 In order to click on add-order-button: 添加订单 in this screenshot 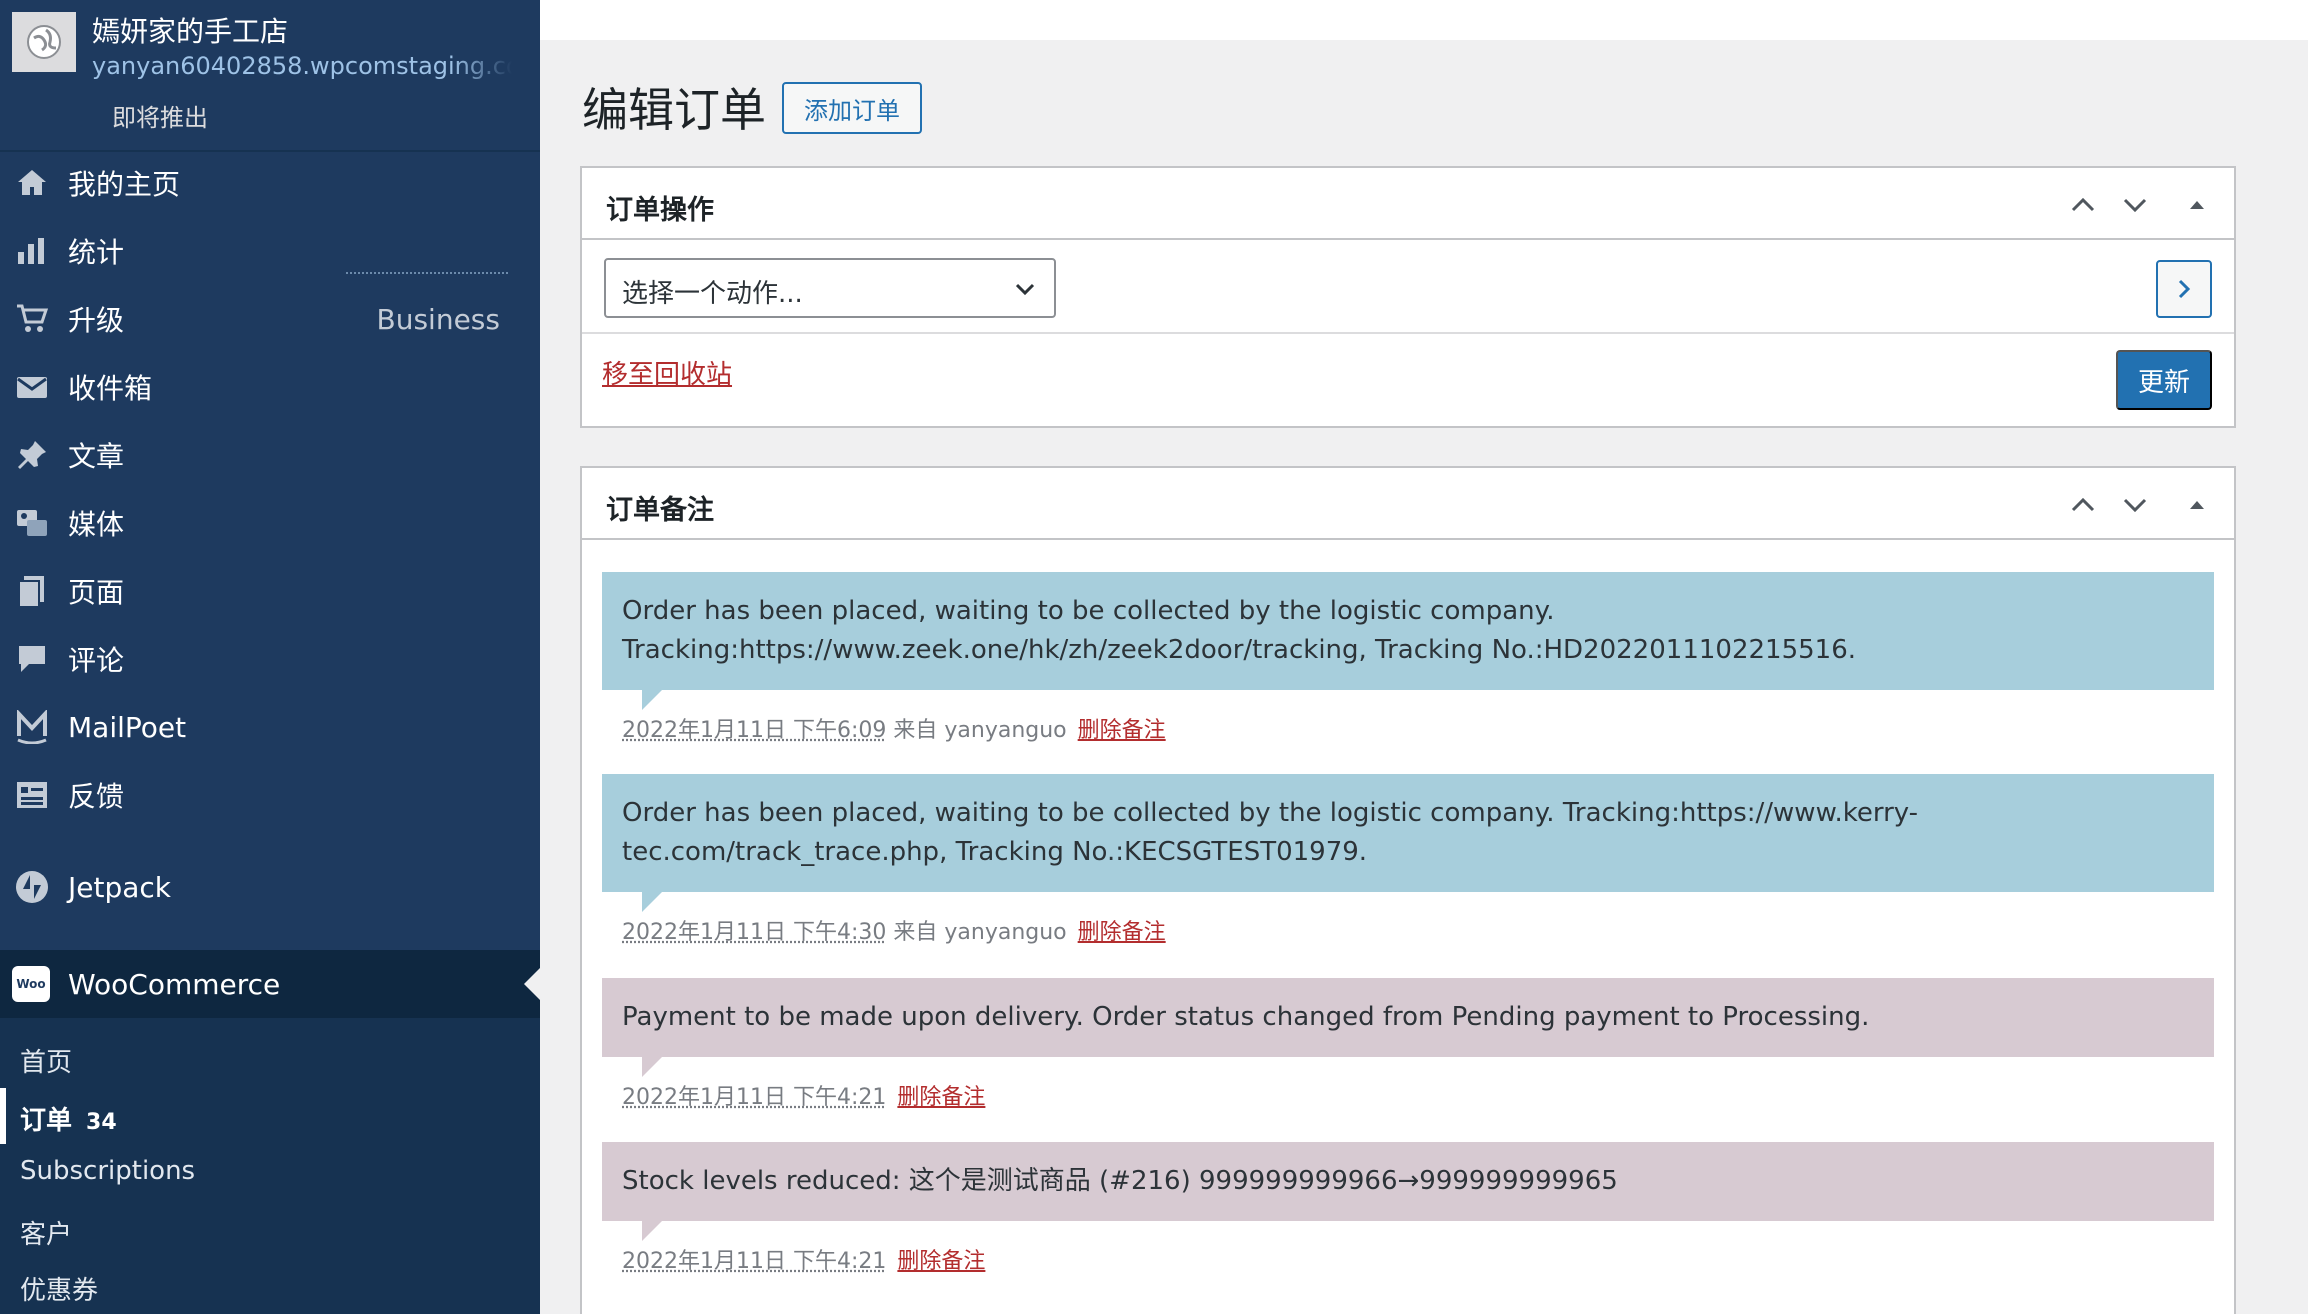, I will do `click(852, 108)`.